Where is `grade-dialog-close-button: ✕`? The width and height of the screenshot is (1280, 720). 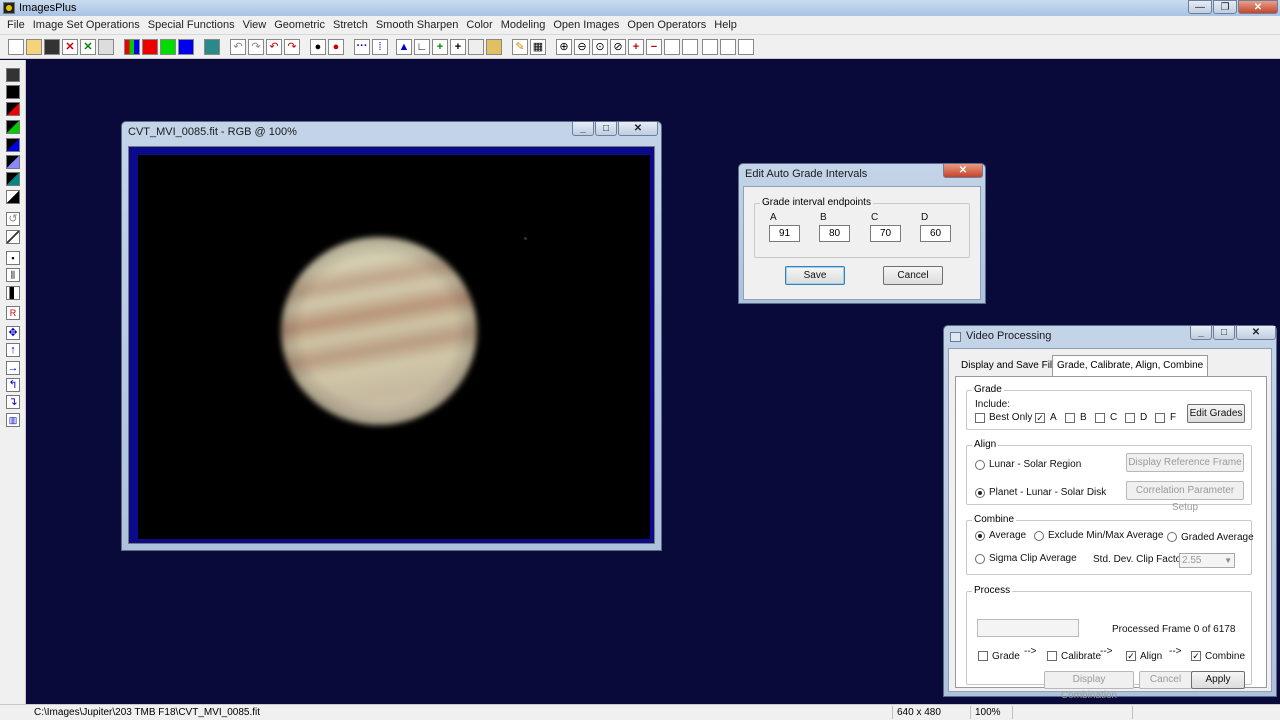
grade-dialog-close-button: ✕ is located at coordinates (963, 171).